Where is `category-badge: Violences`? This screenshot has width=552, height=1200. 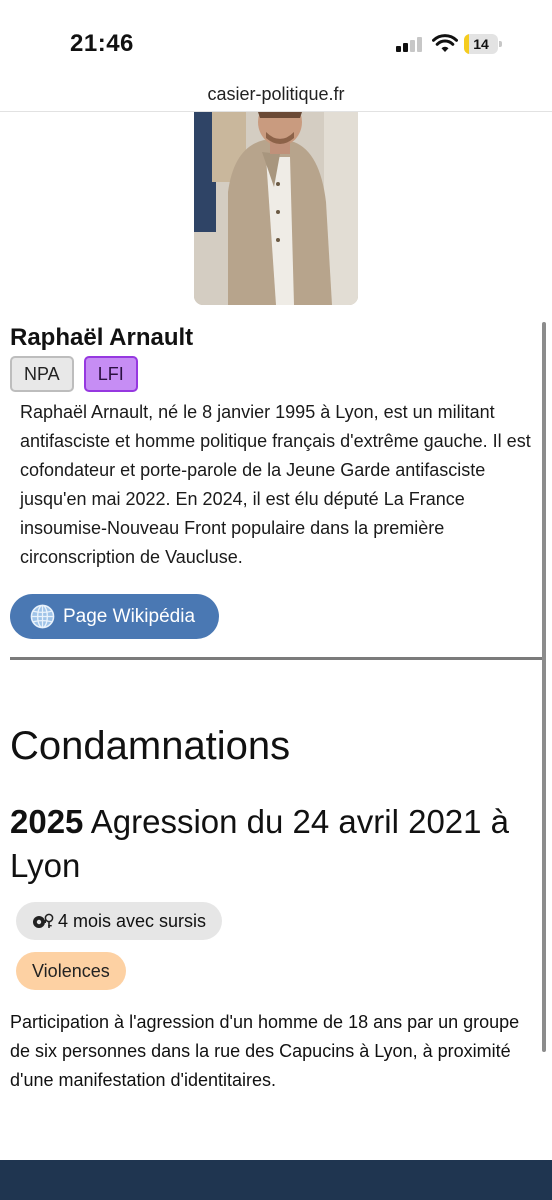 category-badge: Violences is located at coordinates (71, 971).